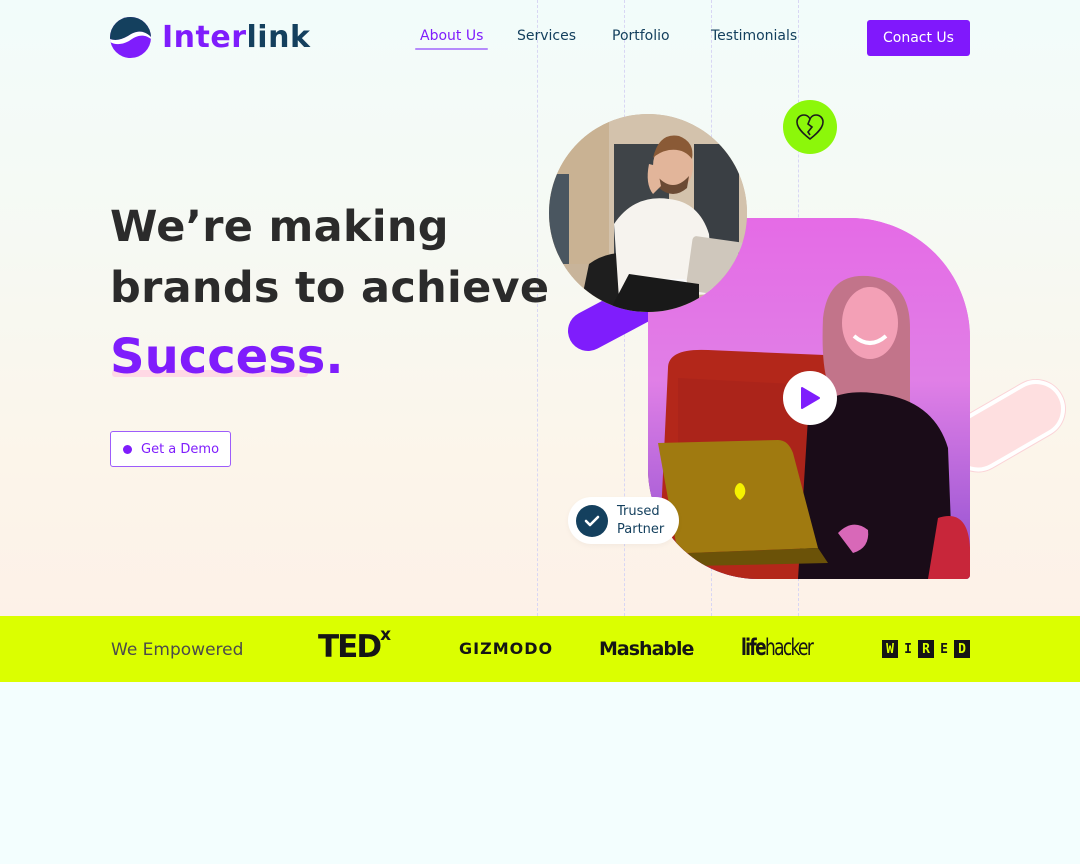 This screenshot has width=1080, height=864. I want to click on tedx-main: TED, so click(350, 647).